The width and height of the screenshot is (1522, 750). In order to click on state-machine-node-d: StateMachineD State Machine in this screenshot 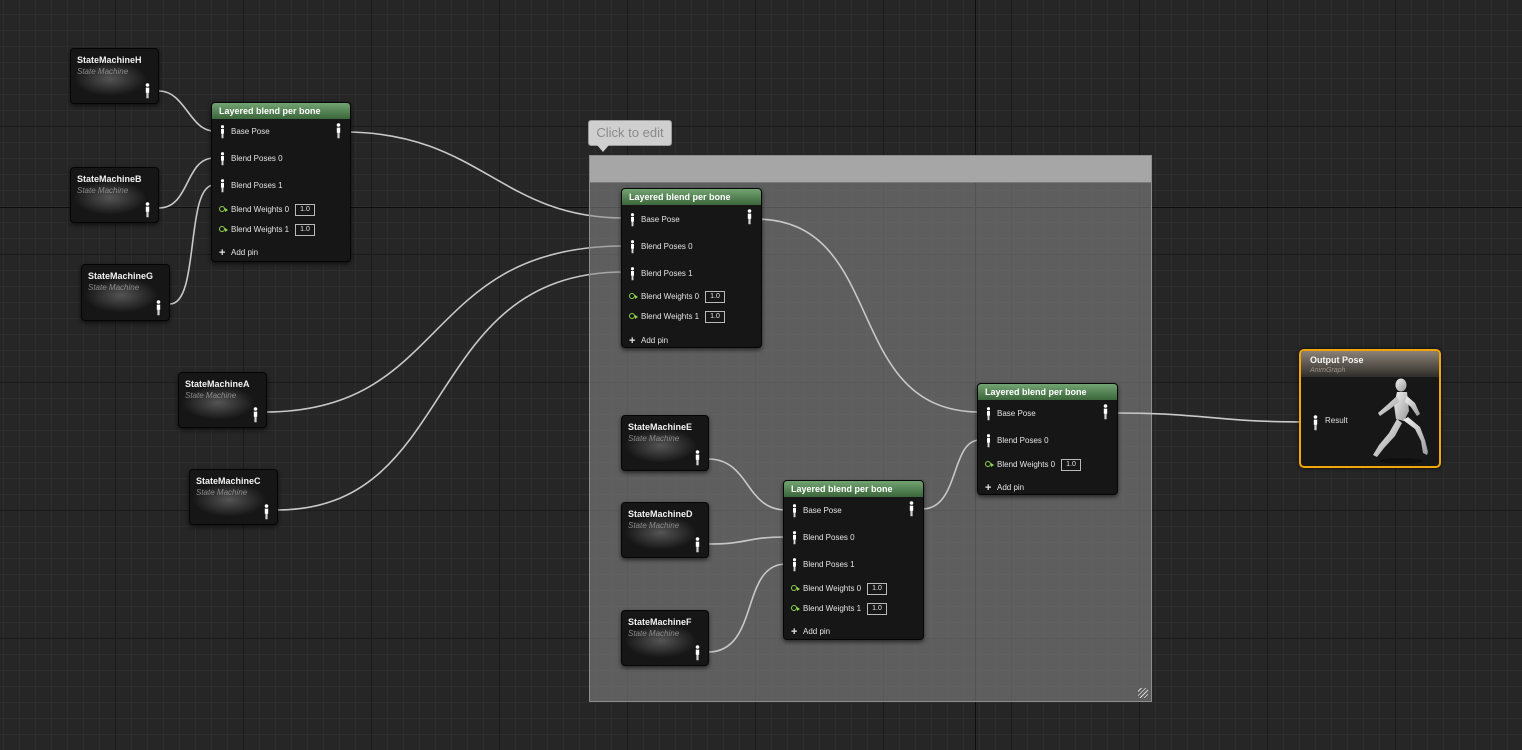, I will do `click(665, 530)`.